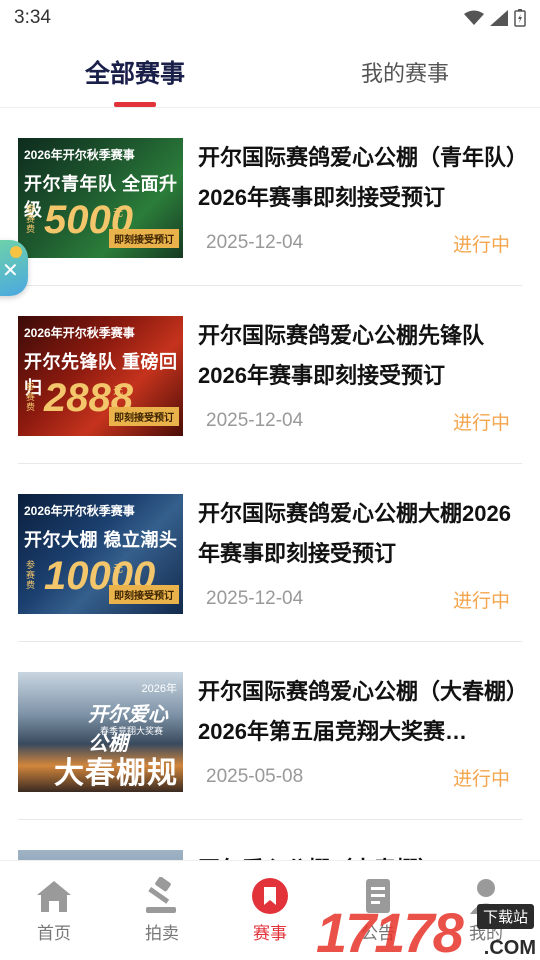  I want to click on home-icon, so click(54, 896).